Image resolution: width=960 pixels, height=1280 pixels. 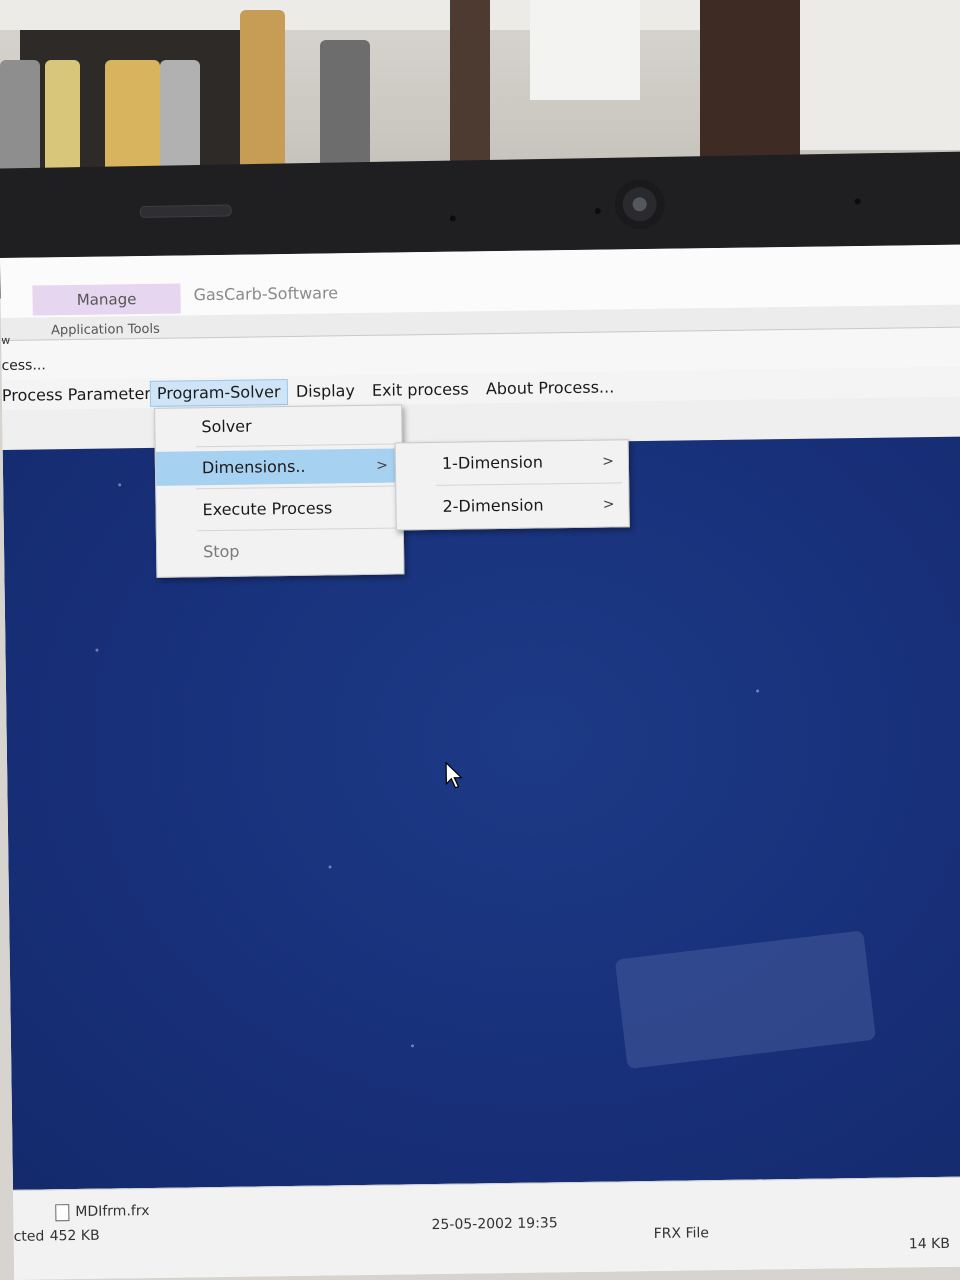 I want to click on dimensions-submenu: 1-Dimension > 2-Dimension >, so click(x=512, y=485).